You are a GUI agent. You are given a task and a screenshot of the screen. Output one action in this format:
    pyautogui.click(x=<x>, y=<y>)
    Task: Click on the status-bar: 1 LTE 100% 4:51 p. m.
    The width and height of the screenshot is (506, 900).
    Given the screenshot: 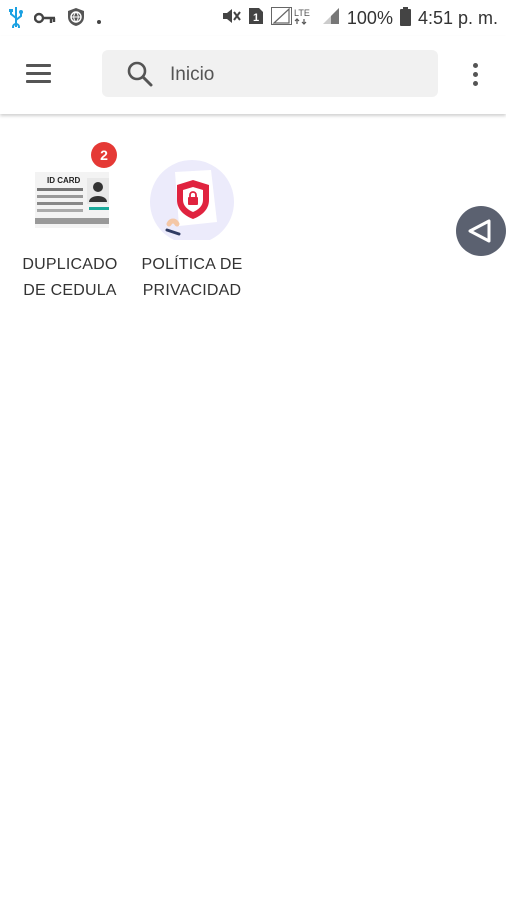 What is the action you would take?
    pyautogui.click(x=253, y=18)
    